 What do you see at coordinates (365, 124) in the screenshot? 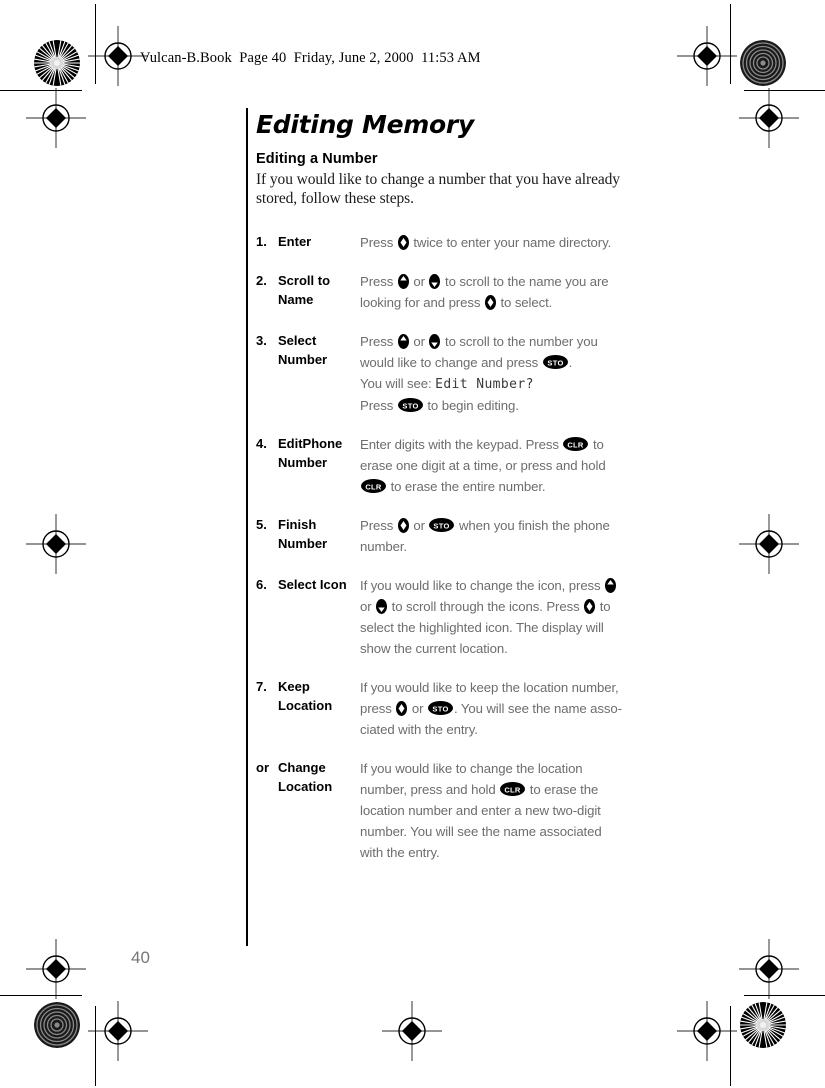
I see `page-title: Editing Memory` at bounding box center [365, 124].